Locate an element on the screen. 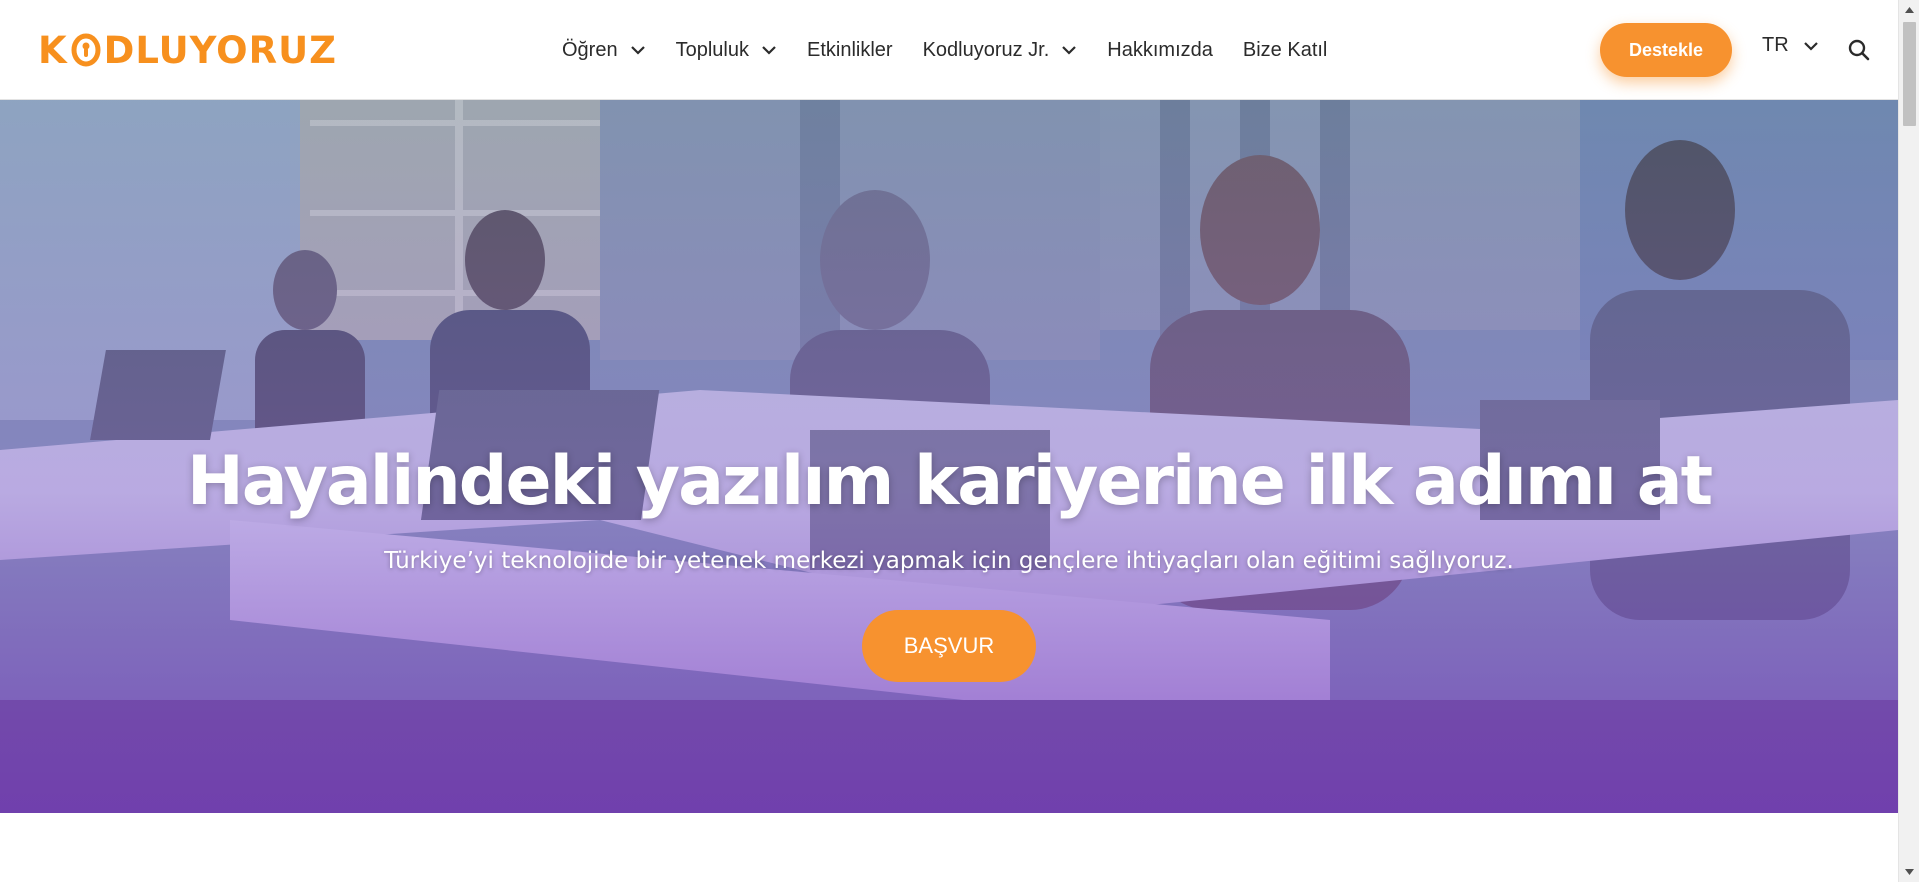  nav-item-bize-katil: Bize Katıl is located at coordinates (1285, 50).